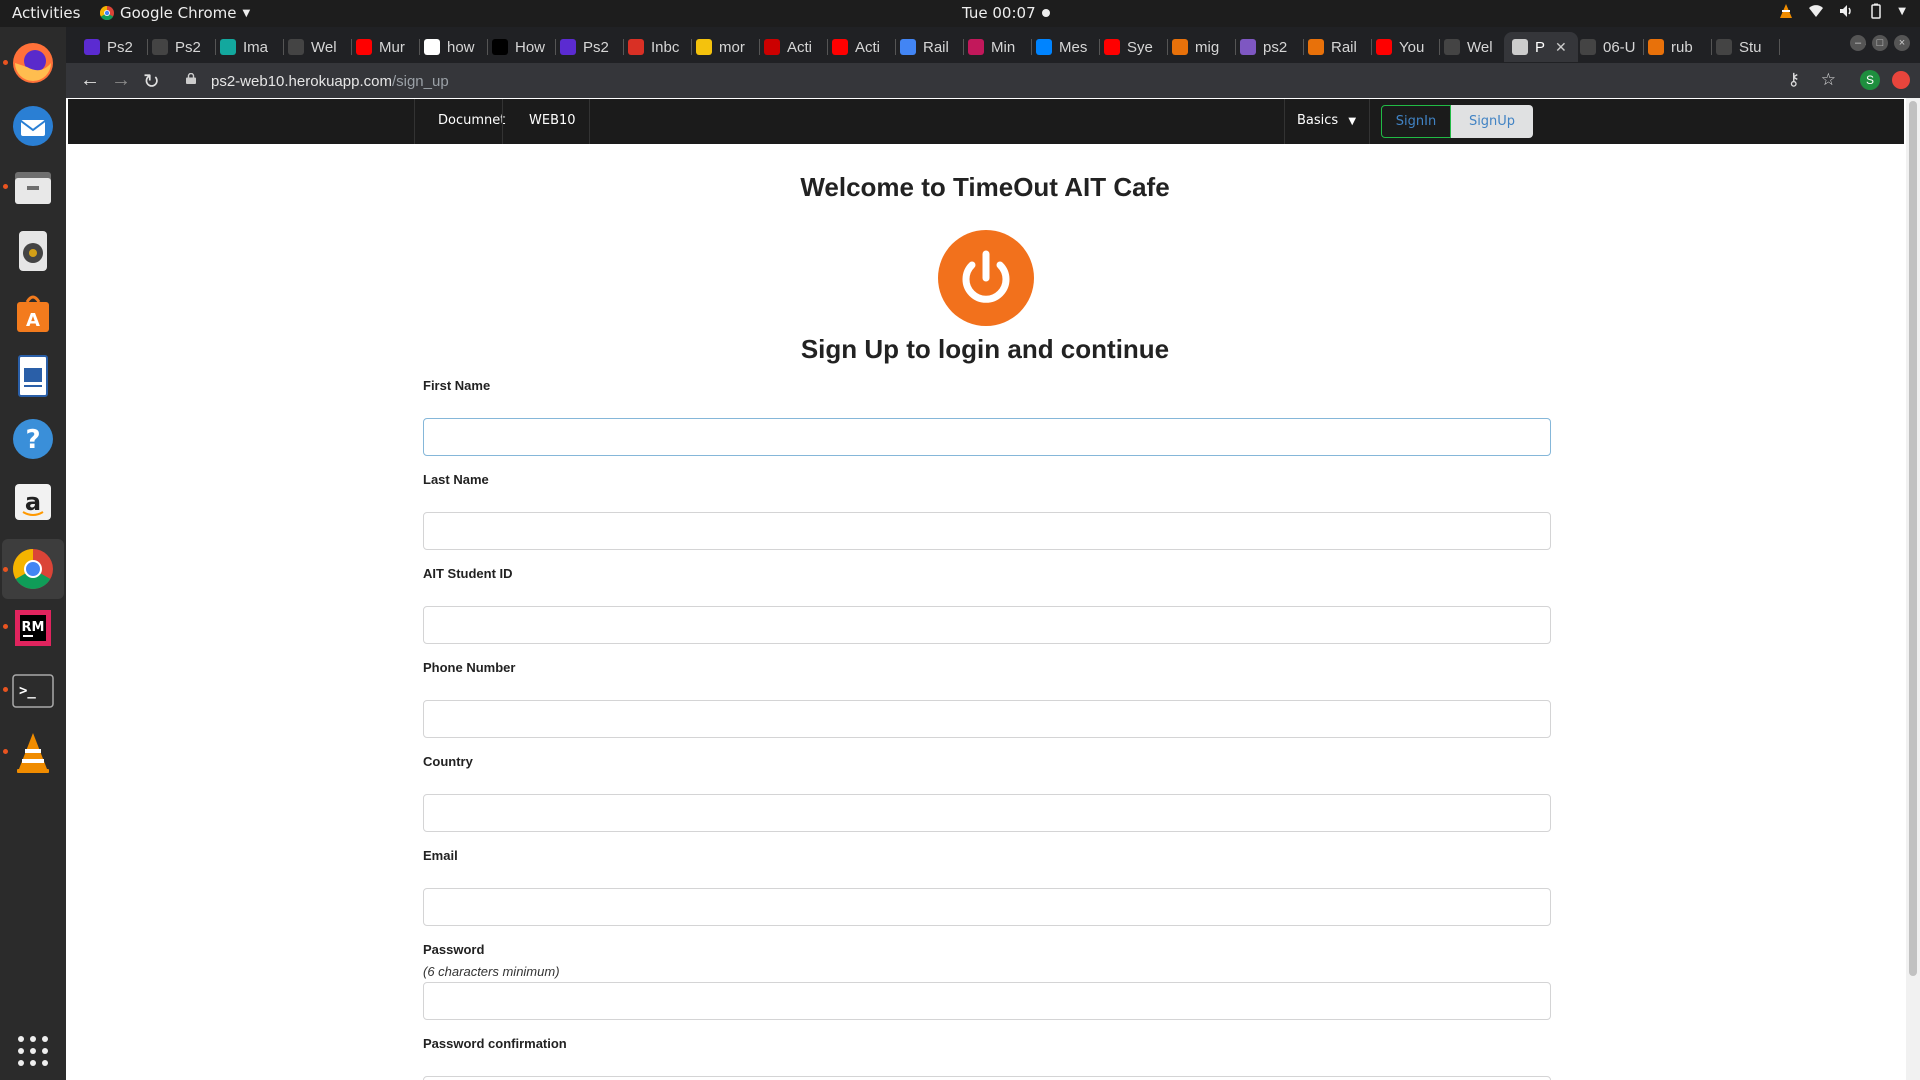 The image size is (1920, 1080). Describe the element at coordinates (987, 625) in the screenshot. I see `student-id-input` at that location.